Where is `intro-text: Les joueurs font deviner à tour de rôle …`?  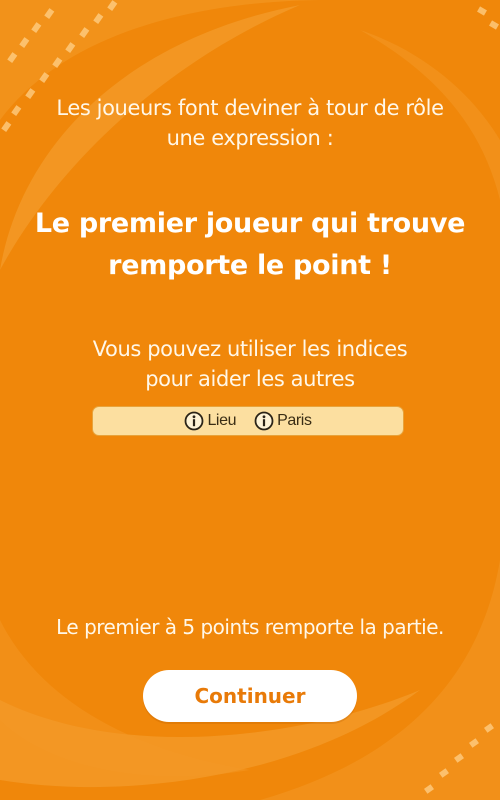 intro-text: Les joueurs font deviner à tour de rôle … is located at coordinates (250, 123).